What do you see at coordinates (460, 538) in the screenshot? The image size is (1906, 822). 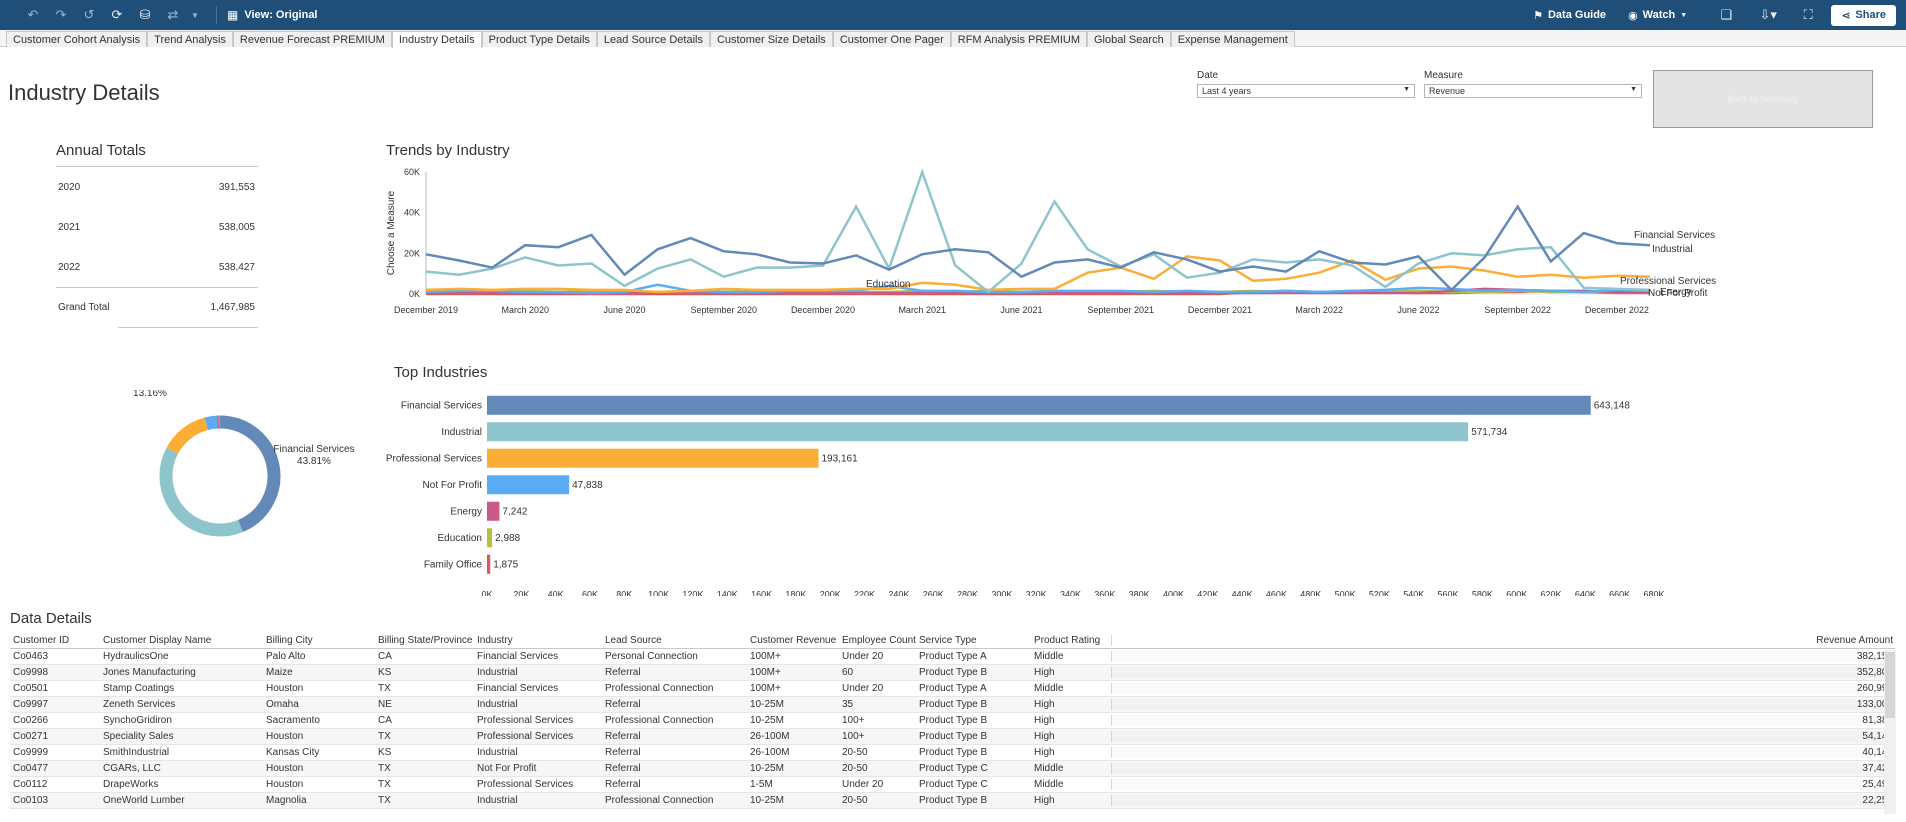 I see `bar-category-label: Education` at bounding box center [460, 538].